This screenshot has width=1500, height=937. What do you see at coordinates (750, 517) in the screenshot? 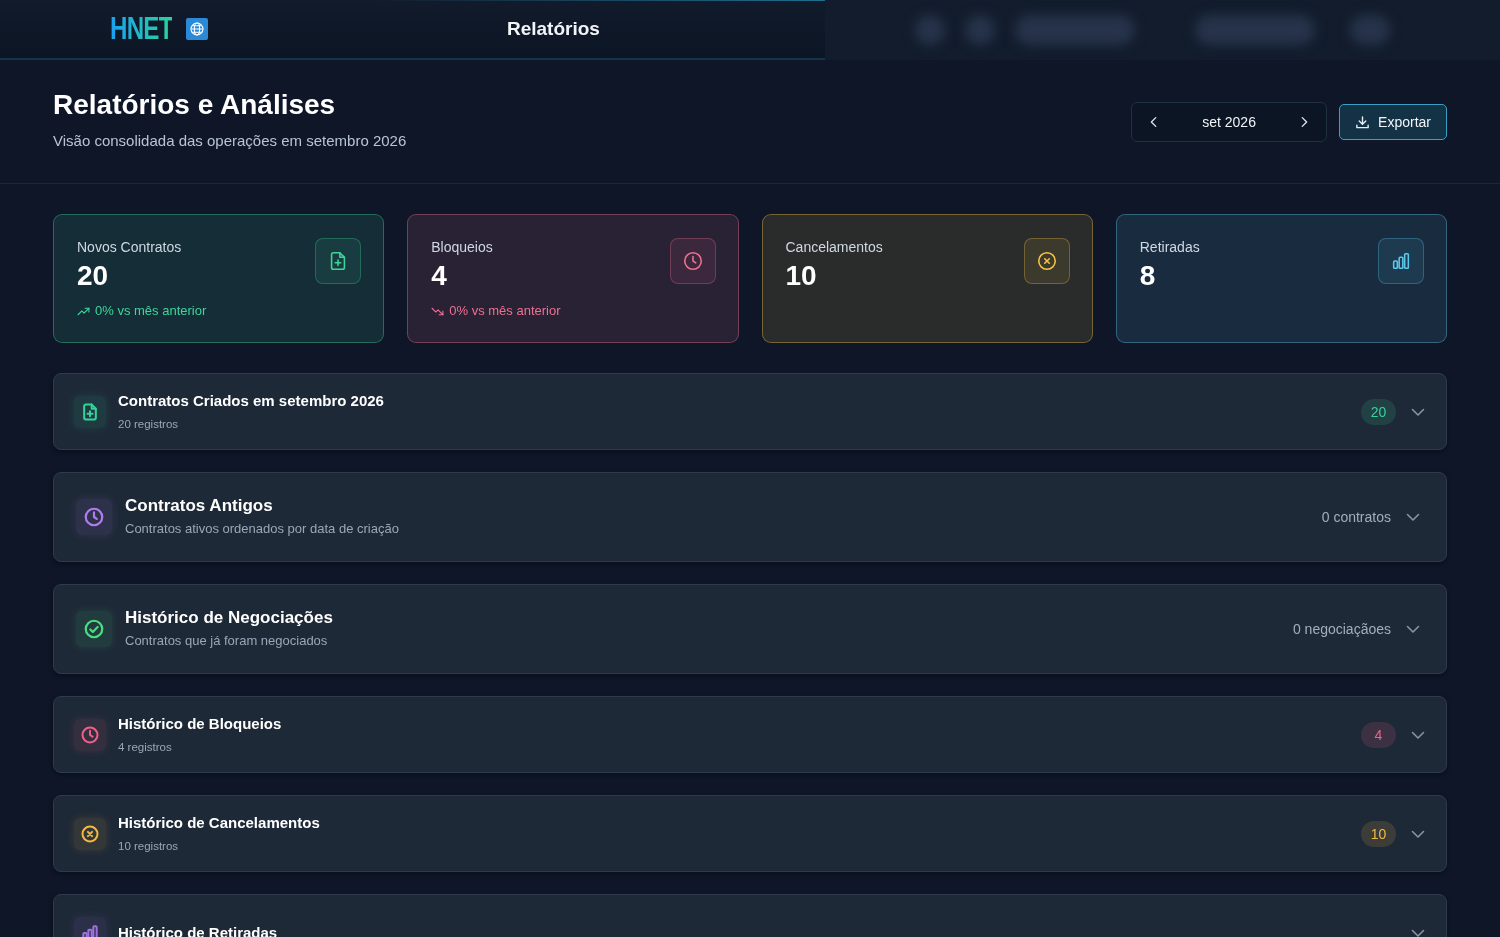
I see `section-row: Contratos Antigos Contratos ativos ordenados por data de criação 0 contratos` at bounding box center [750, 517].